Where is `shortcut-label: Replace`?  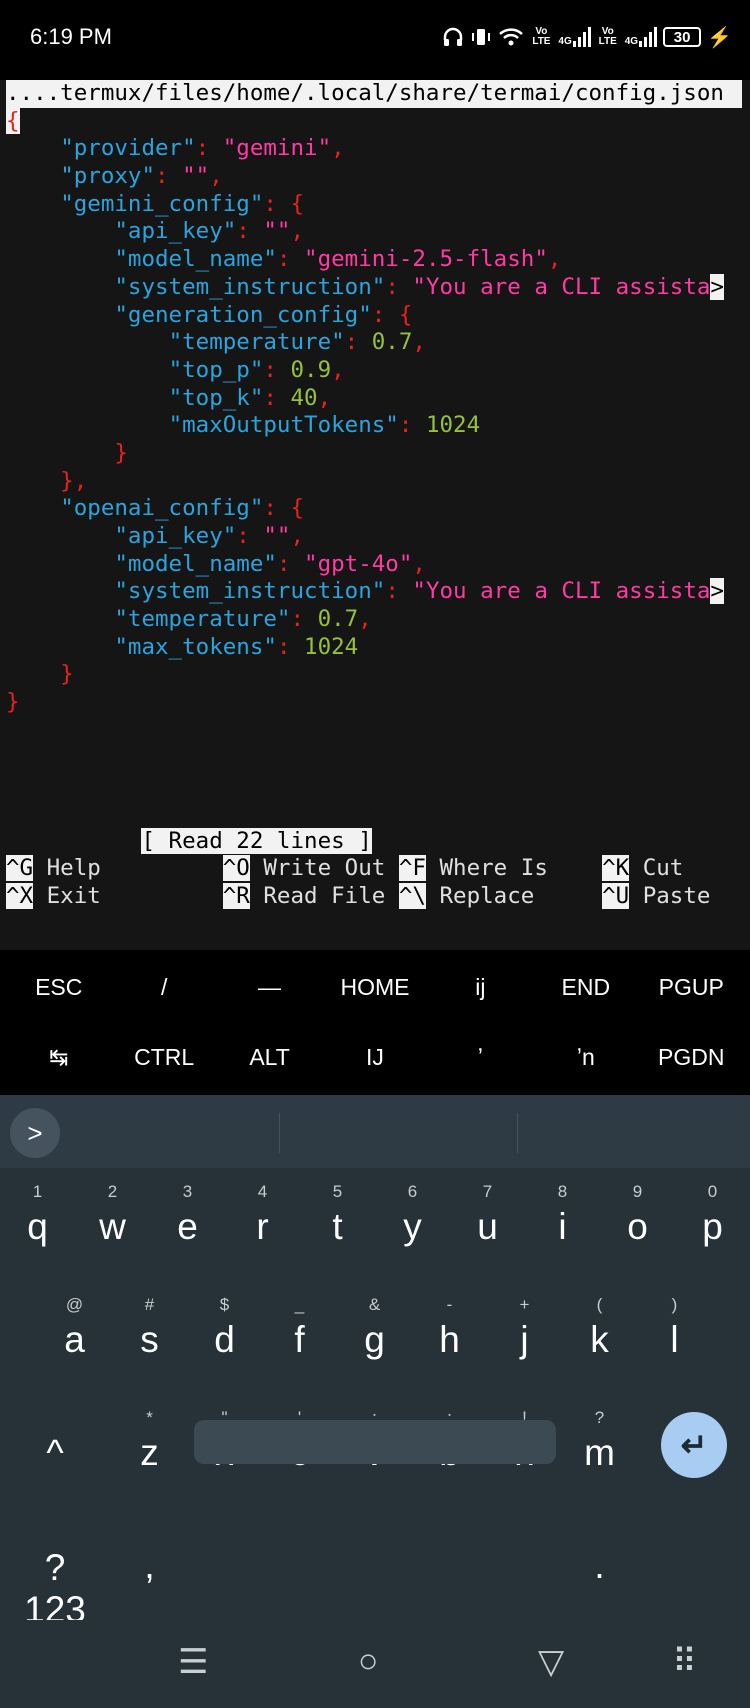 shortcut-label: Replace is located at coordinates (487, 895).